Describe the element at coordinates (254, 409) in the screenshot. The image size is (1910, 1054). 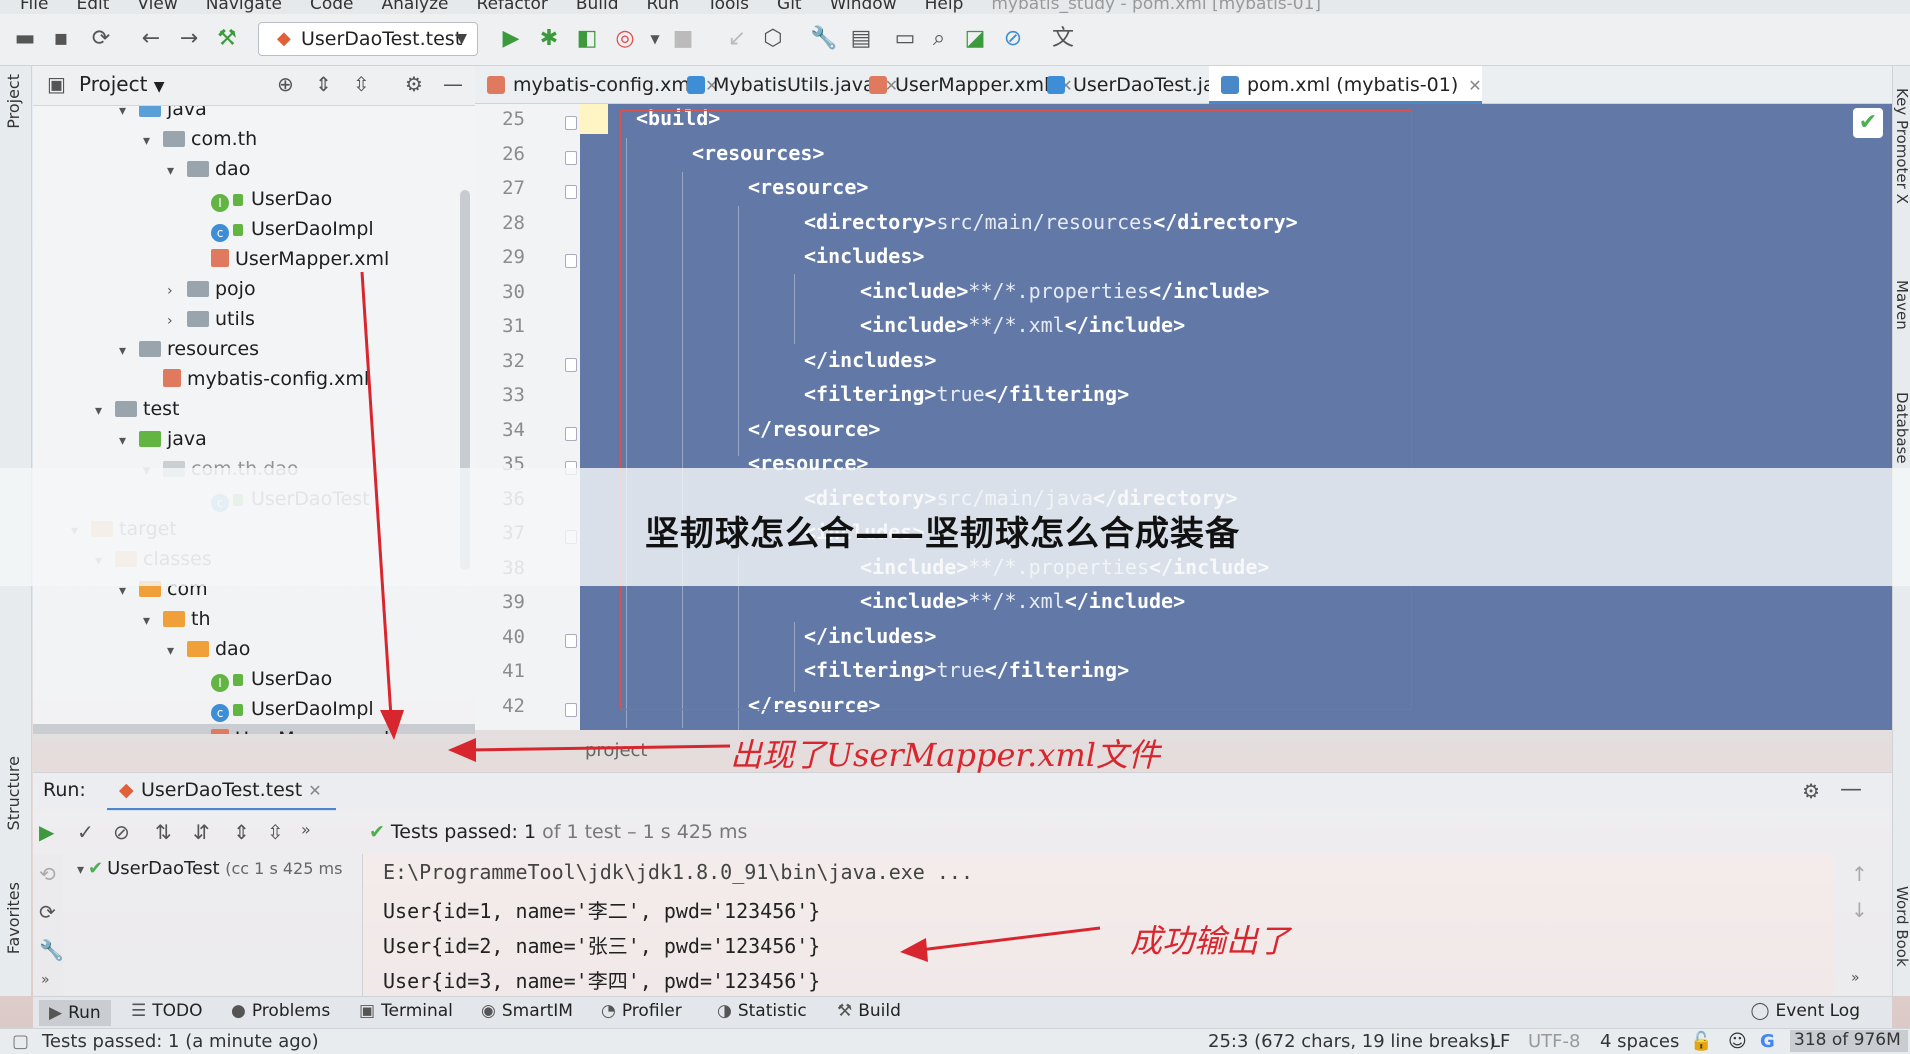
I see `tree-item: ▾ test` at that location.